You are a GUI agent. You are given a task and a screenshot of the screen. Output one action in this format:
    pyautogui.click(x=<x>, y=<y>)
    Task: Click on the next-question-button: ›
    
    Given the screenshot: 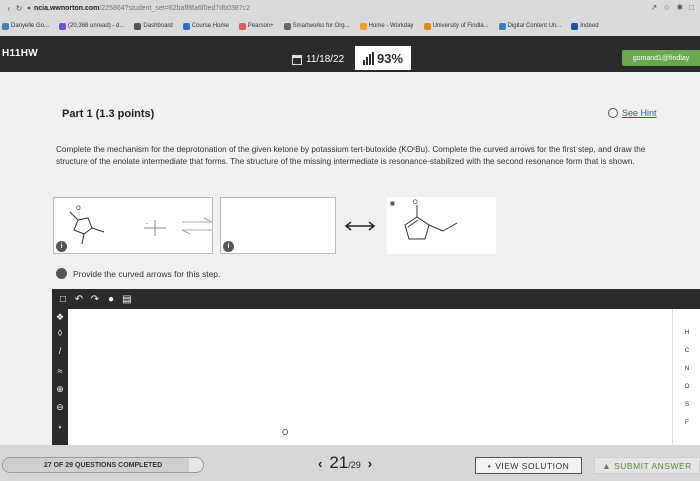 What is the action you would take?
    pyautogui.click(x=370, y=463)
    